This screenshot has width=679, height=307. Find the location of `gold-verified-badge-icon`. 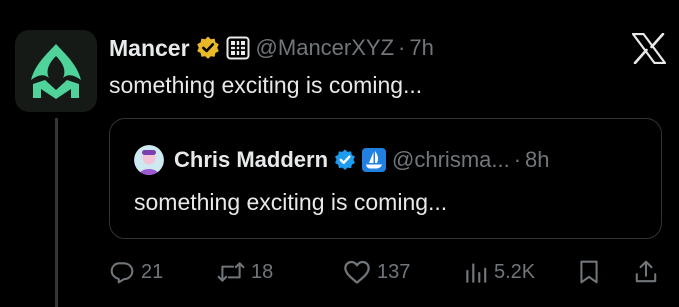

gold-verified-badge-icon is located at coordinates (208, 48).